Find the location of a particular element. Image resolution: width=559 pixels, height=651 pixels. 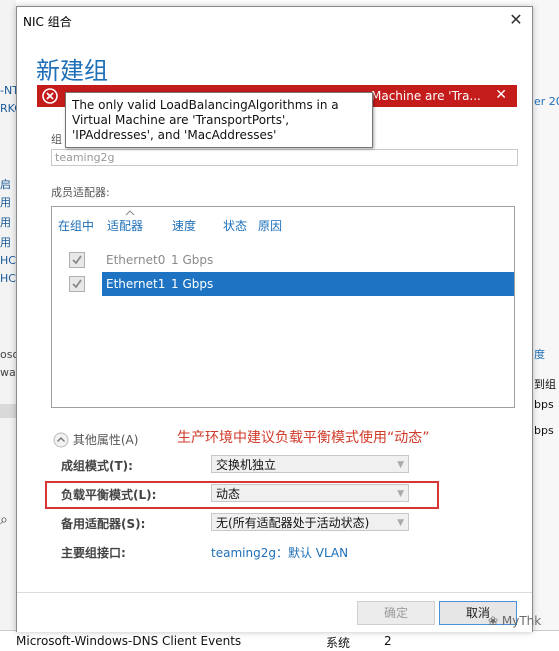

column-status: 状态 is located at coordinates (235, 225).